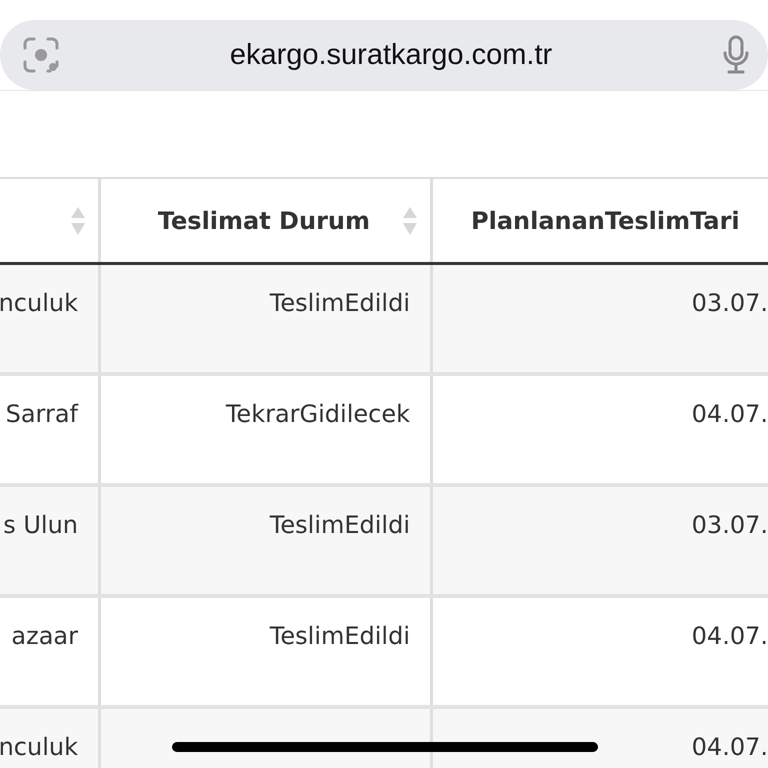 The height and width of the screenshot is (768, 768). I want to click on url-text: ekargo.suratkargo.com.tr, so click(391, 55).